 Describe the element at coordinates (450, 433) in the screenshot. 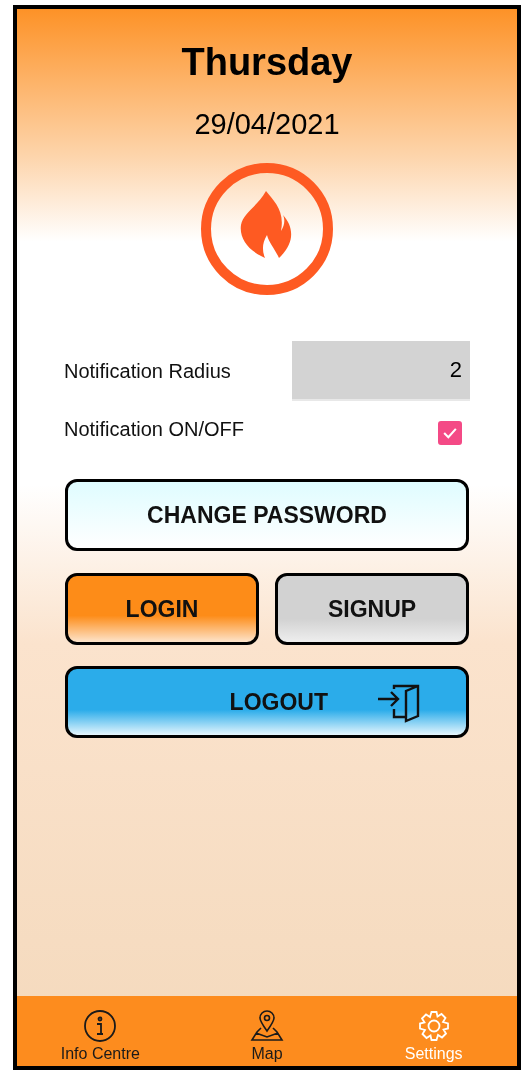

I see `notification-checkbox` at that location.